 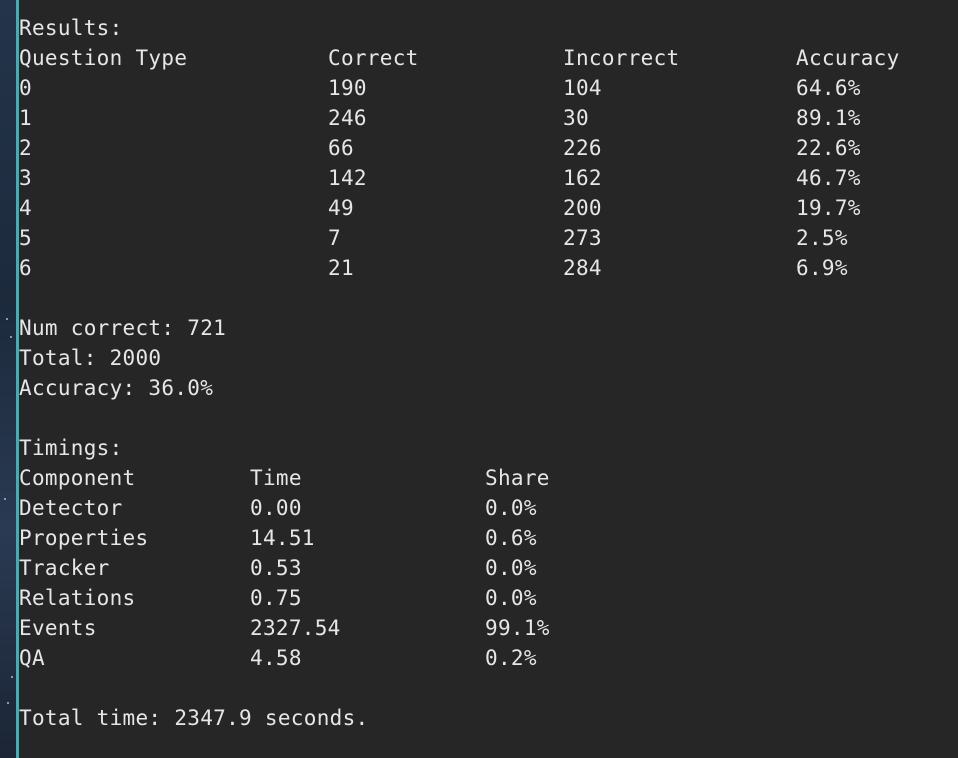 What do you see at coordinates (517, 628) in the screenshot?
I see `share-cell: 99.1%` at bounding box center [517, 628].